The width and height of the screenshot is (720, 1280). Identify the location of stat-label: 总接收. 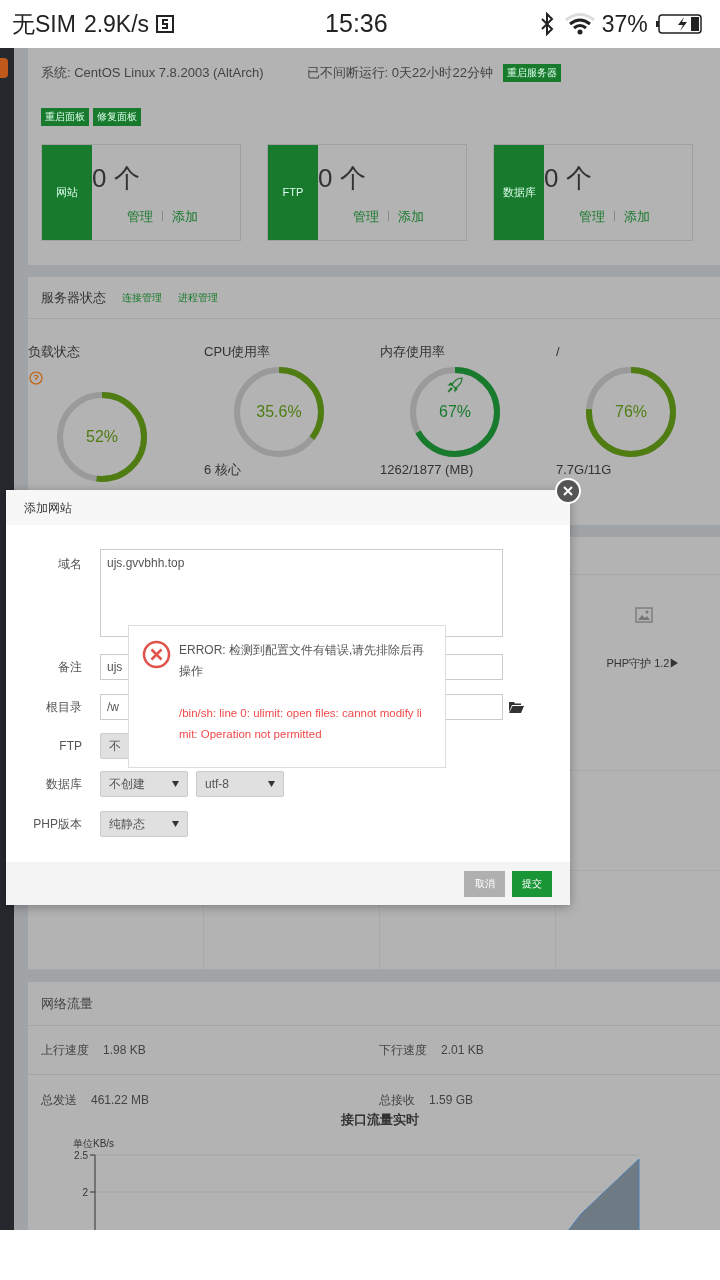
(397, 1100).